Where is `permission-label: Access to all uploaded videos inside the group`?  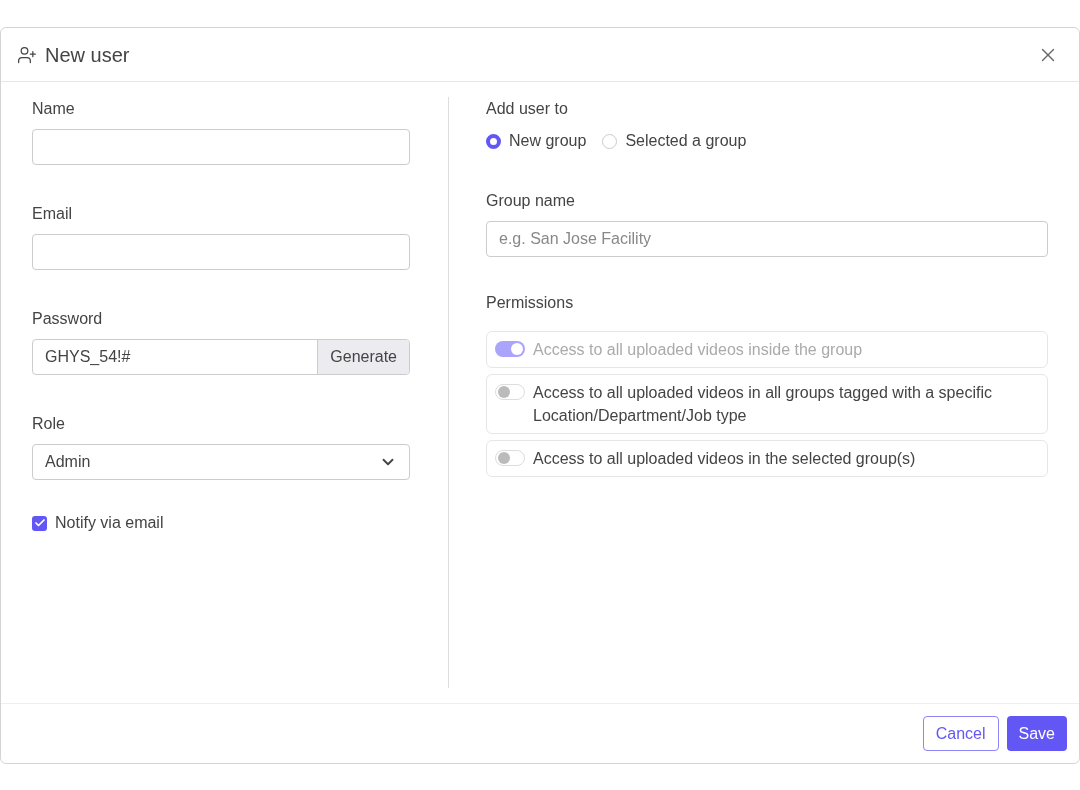
permission-label: Access to all uploaded videos inside the group is located at coordinates (698, 350).